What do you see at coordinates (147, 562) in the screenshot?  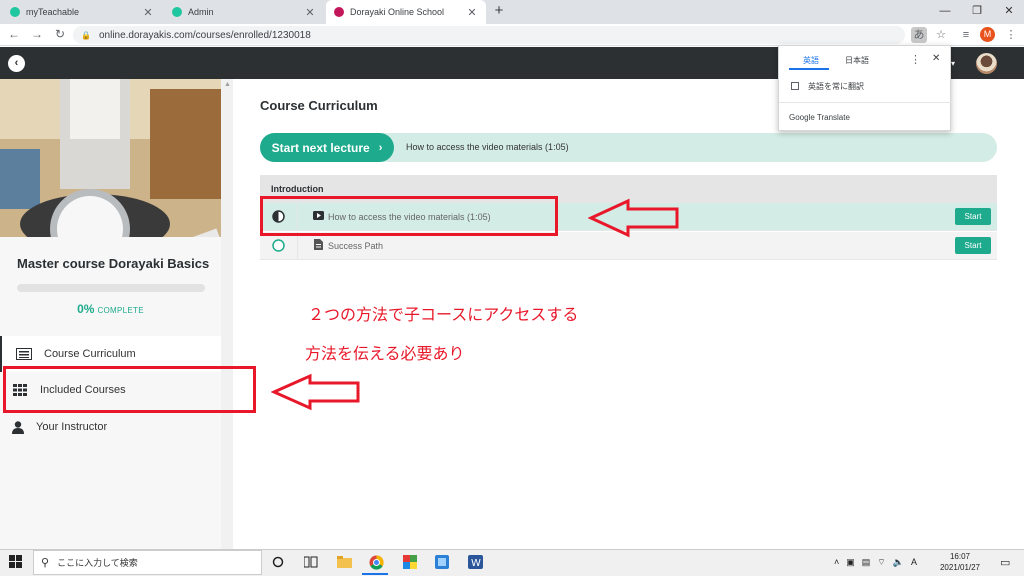 I see `taskbar-search-input: ⚲ ここに入力して検索` at bounding box center [147, 562].